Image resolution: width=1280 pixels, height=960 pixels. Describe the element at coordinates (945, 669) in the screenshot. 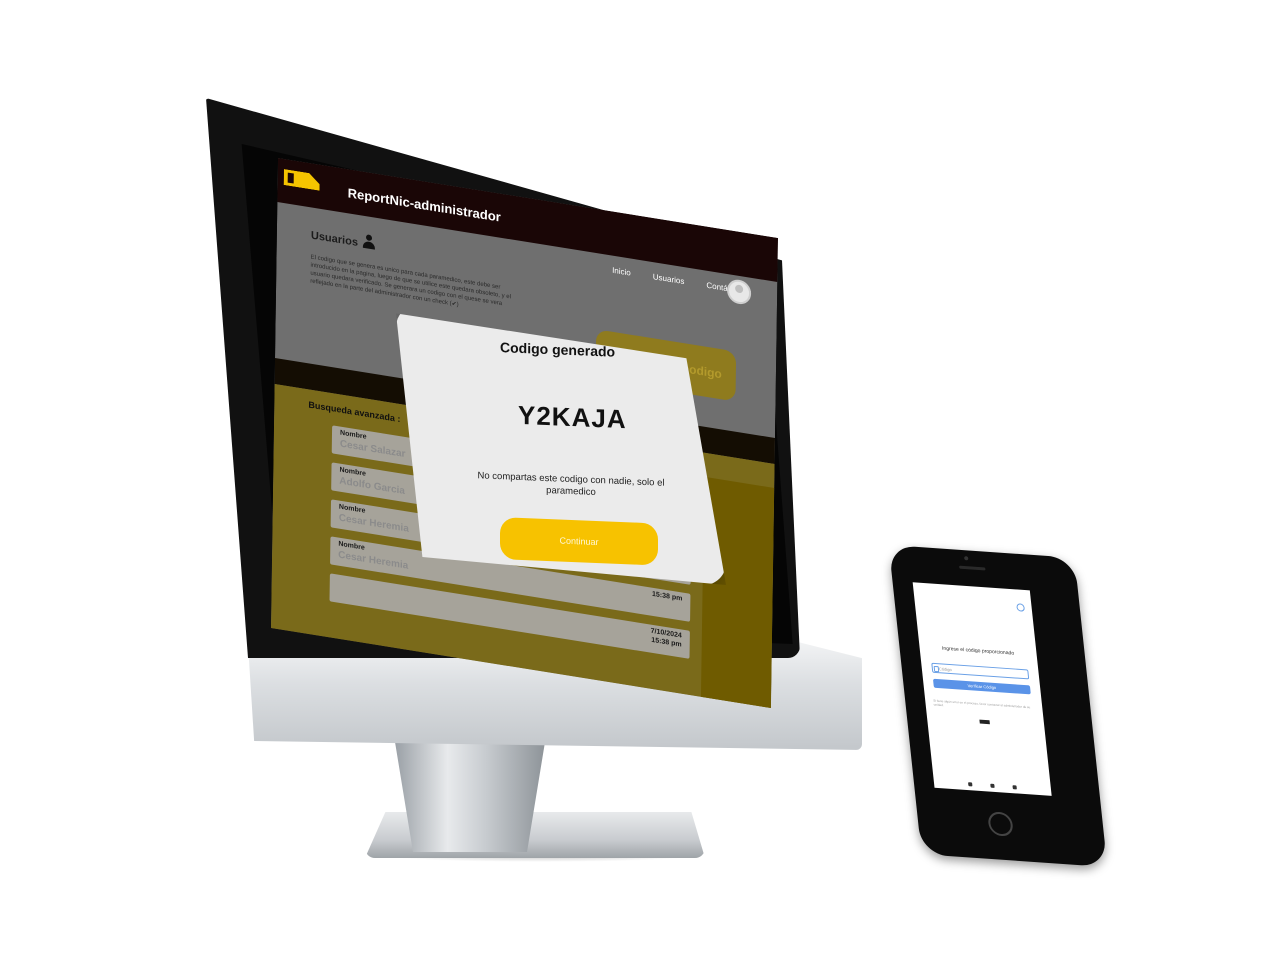

I see `code-input-placeholder: Código` at that location.